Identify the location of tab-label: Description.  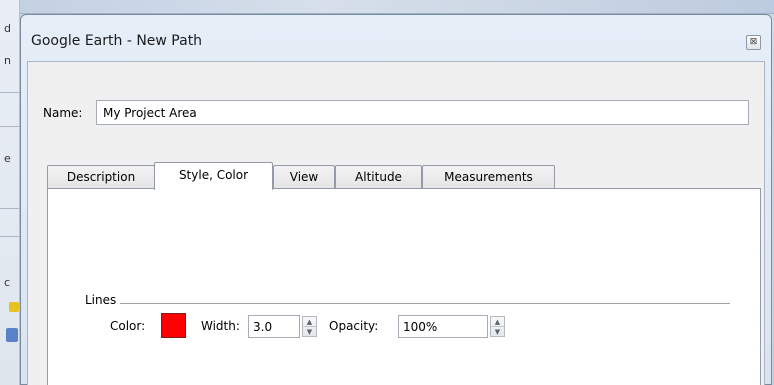
(101, 177).